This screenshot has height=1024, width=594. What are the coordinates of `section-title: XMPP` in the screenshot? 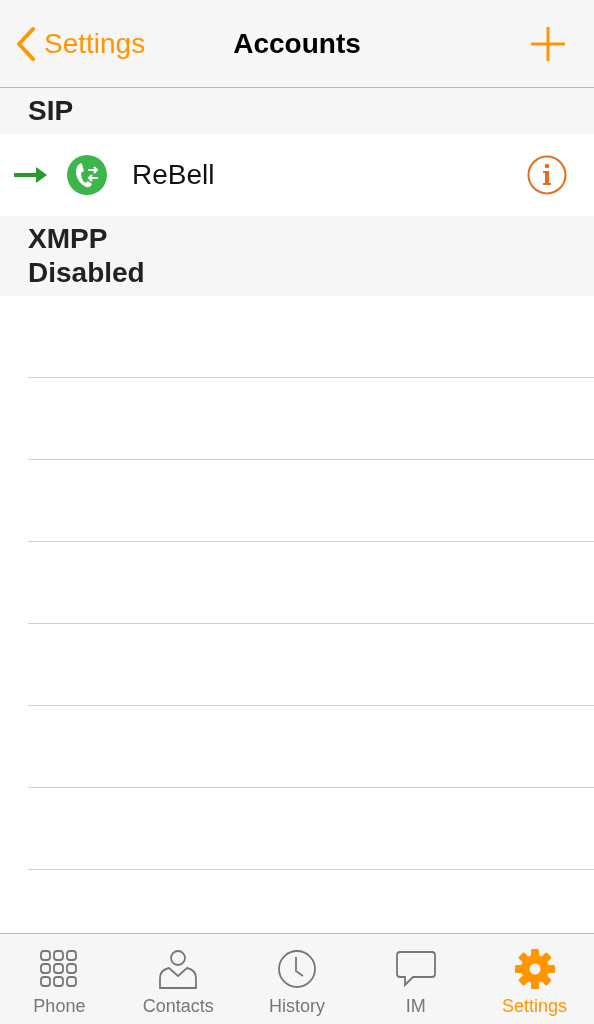 It's located at (68, 239).